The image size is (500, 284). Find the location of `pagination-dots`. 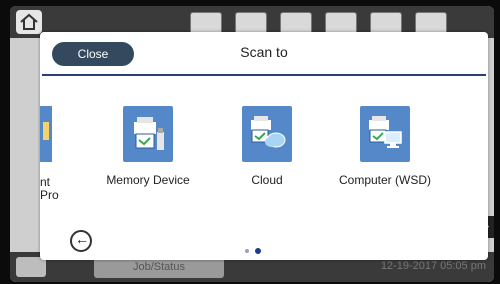

pagination-dots is located at coordinates (256, 251).